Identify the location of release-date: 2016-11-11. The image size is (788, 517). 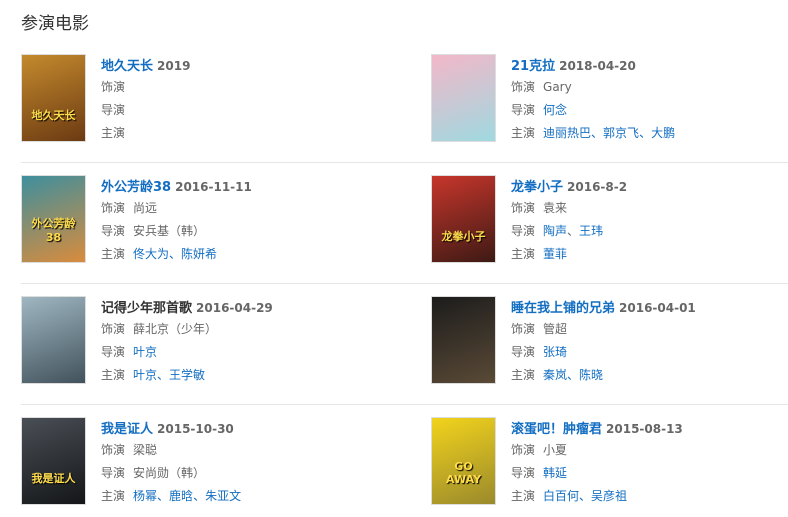
(213, 187).